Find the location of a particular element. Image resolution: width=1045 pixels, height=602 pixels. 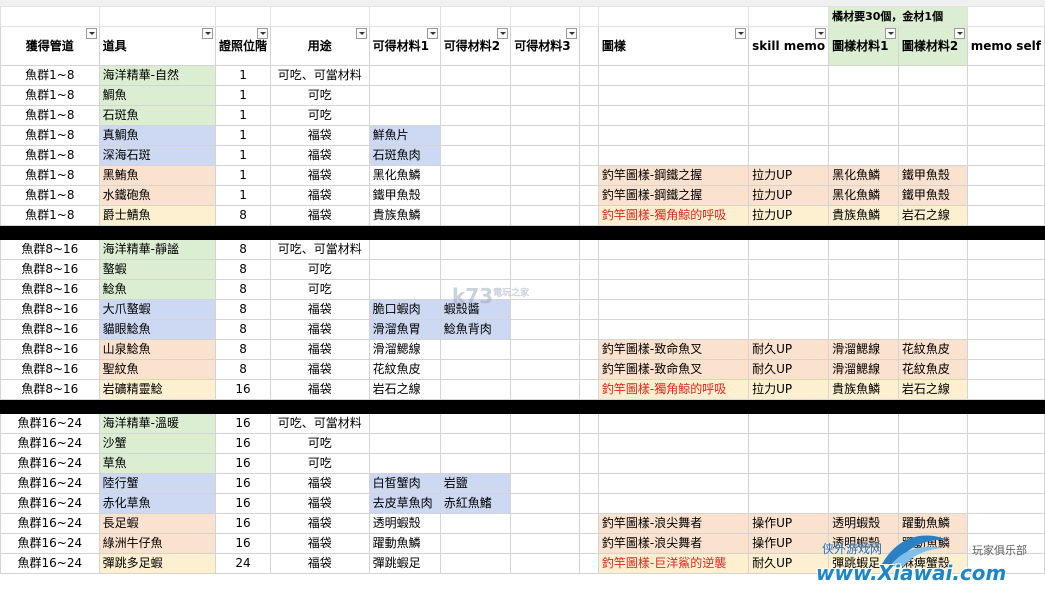

cell-m2: 鯰魚背肉 is located at coordinates (475, 329).